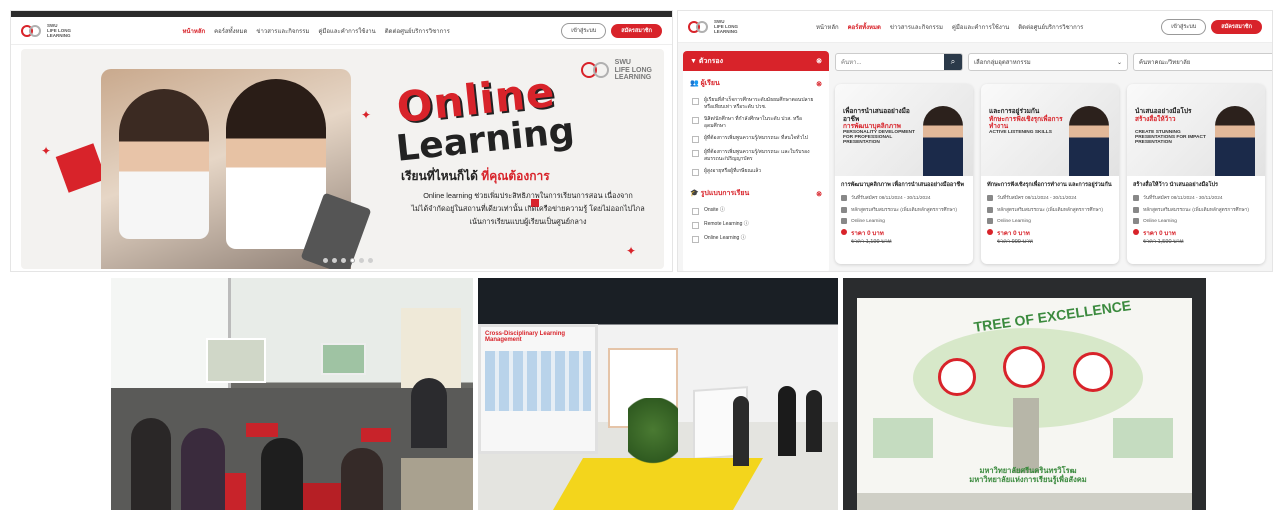  What do you see at coordinates (714, 210) in the screenshot?
I see `option-label: Onsite ⓘ` at bounding box center [714, 210].